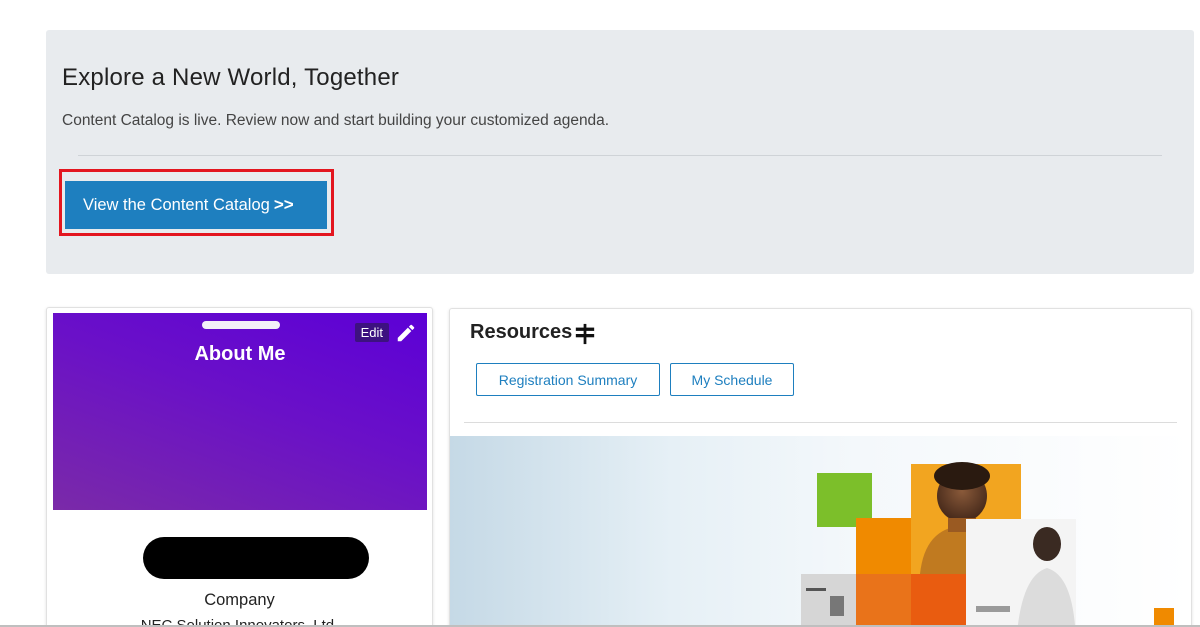 This screenshot has width=1200, height=627. Describe the element at coordinates (176, 205) in the screenshot. I see `catalog-button-label: View the Content Catalog` at that location.